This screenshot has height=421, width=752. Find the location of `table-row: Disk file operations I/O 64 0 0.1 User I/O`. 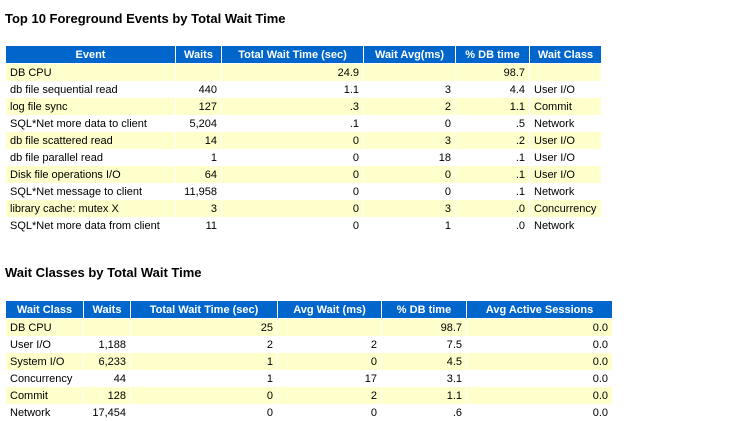

table-row: Disk file operations I/O 64 0 0.1 User I/O is located at coordinates (303, 174).